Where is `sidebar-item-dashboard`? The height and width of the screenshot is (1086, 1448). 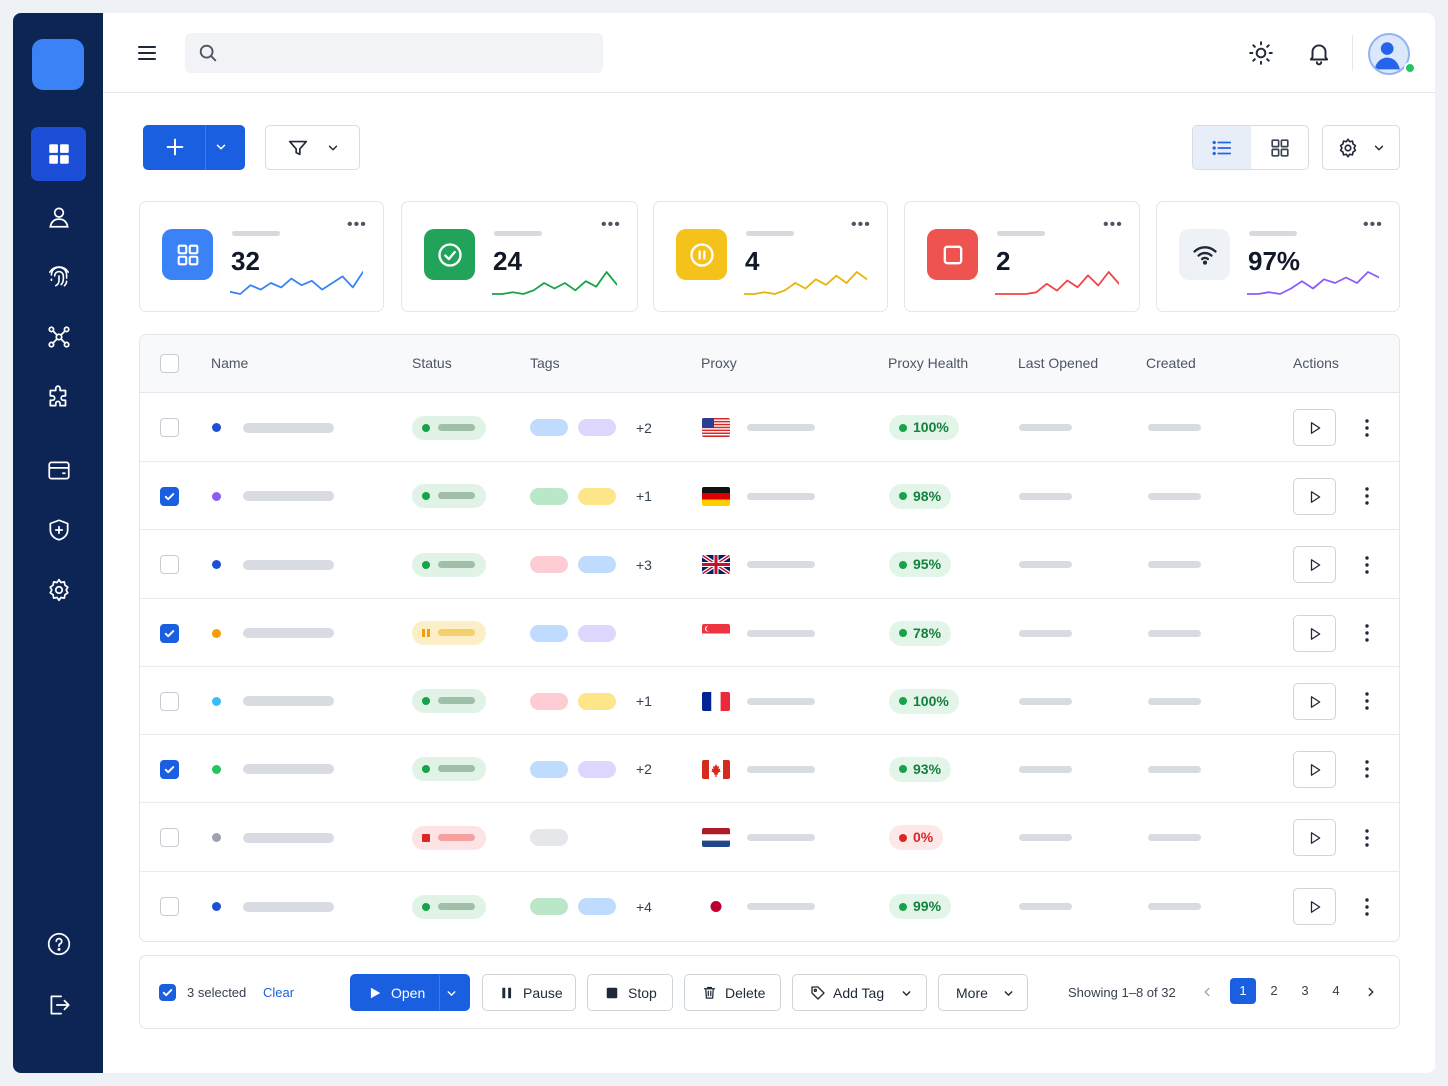 sidebar-item-dashboard is located at coordinates (58, 154).